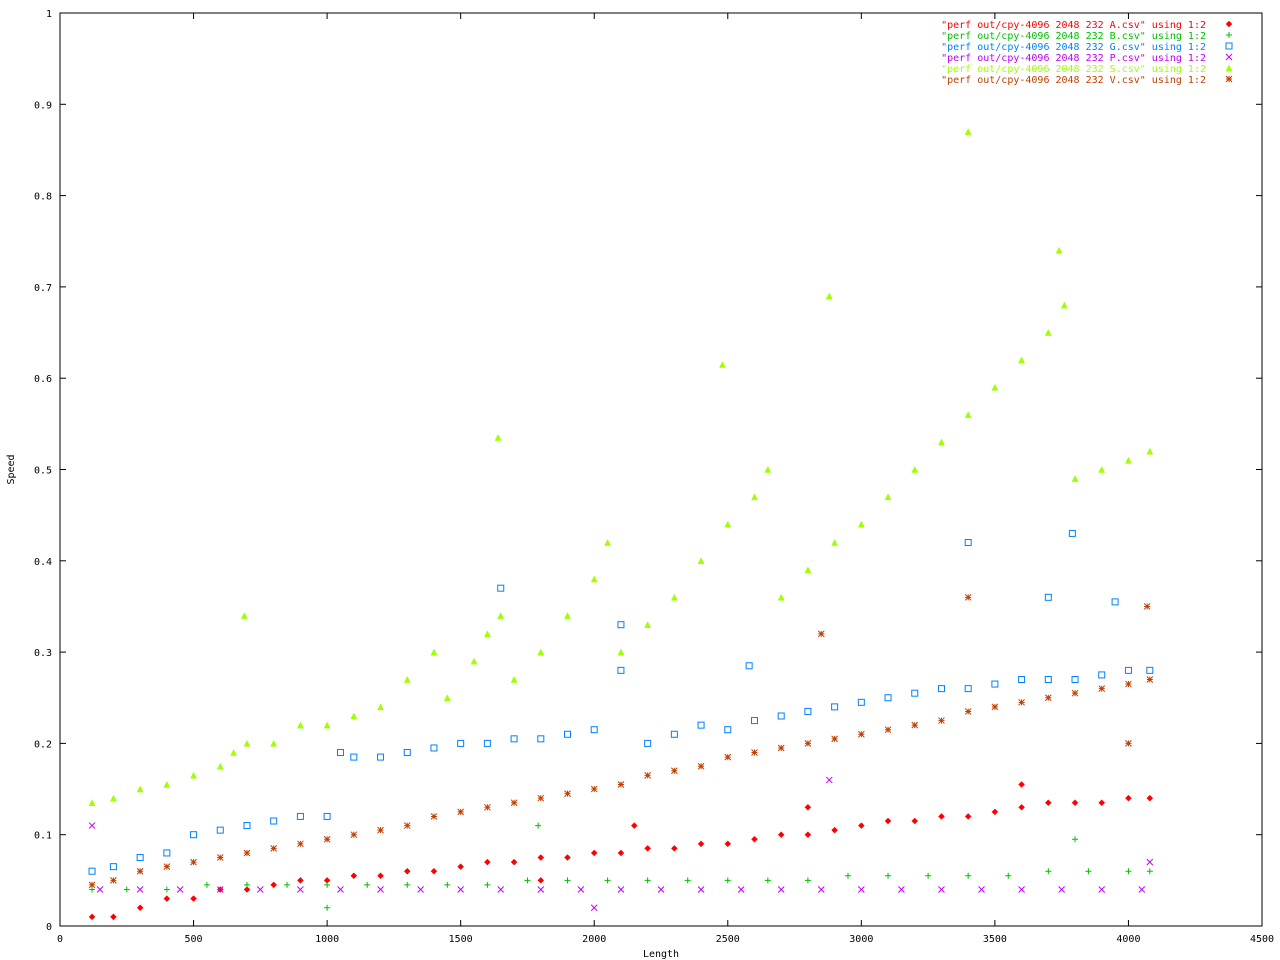 The image size is (1280, 960). What do you see at coordinates (194, 939) in the screenshot?
I see `x-tick-label: 500` at bounding box center [194, 939].